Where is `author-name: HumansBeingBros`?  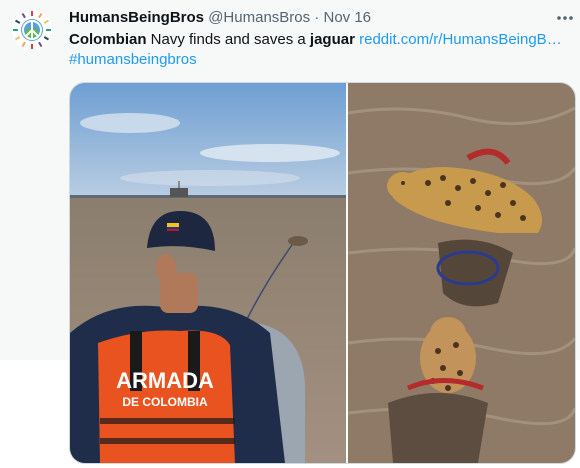 author-name: HumansBeingBros is located at coordinates (136, 17).